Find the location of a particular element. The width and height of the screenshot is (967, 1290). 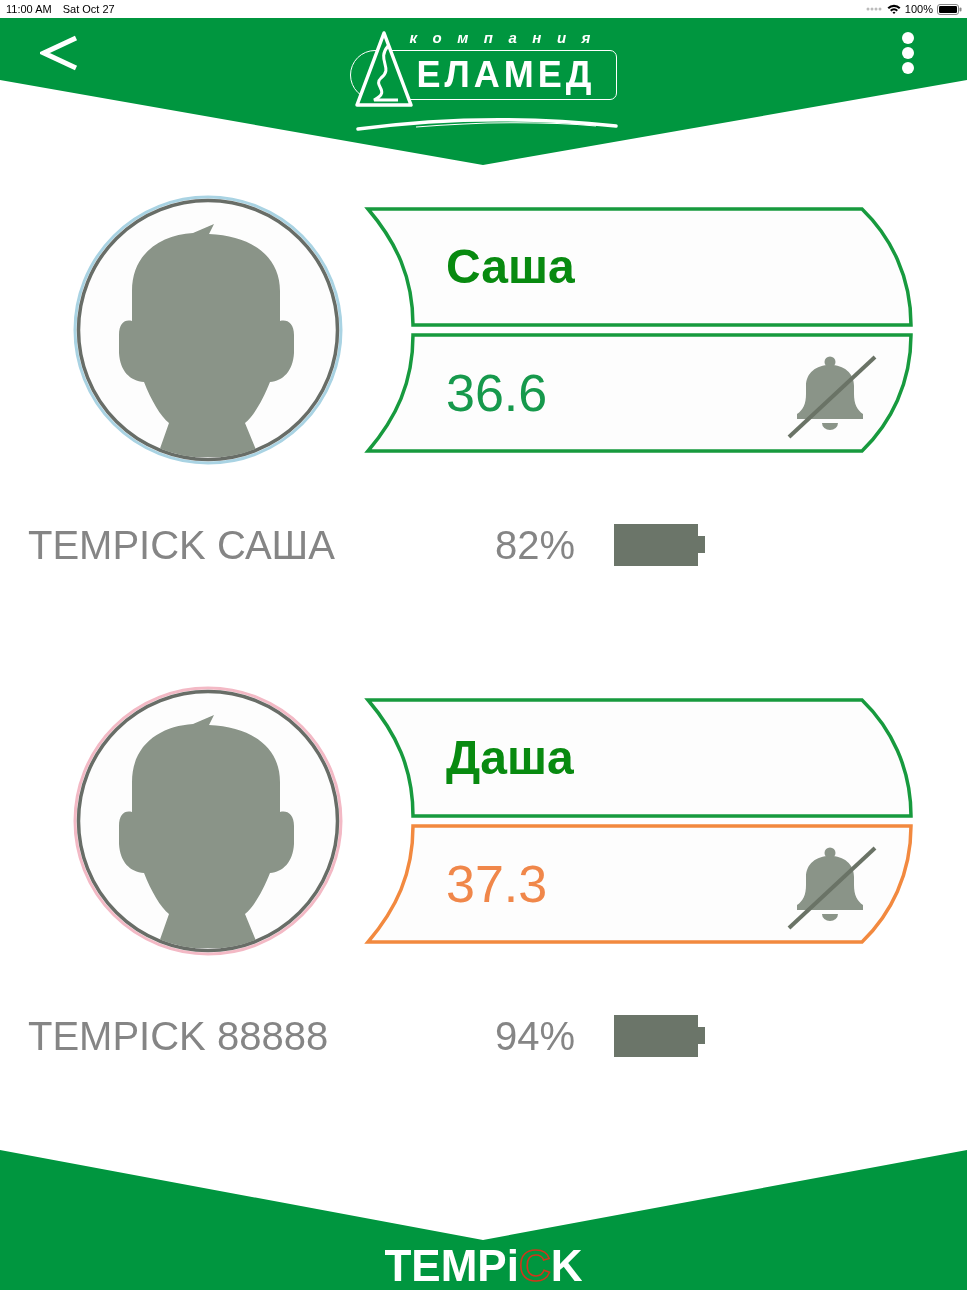

battery-percentage: 100% is located at coordinates (918, 9).